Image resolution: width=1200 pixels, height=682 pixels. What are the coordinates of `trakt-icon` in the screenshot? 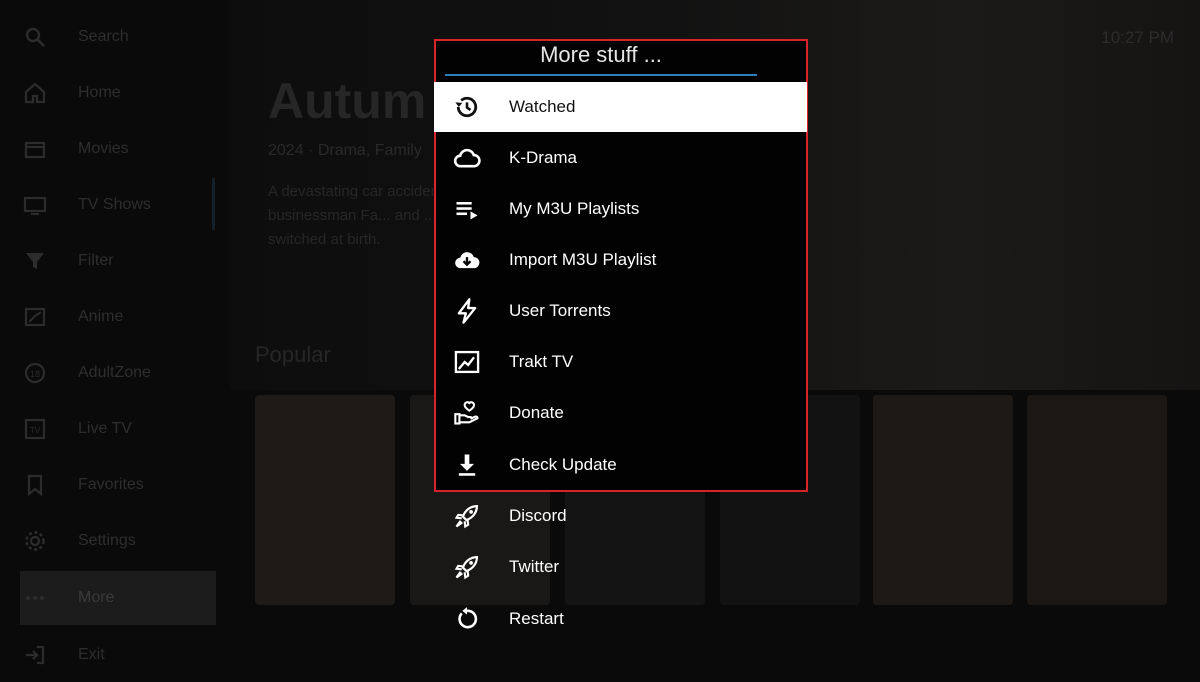 It's located at (467, 362).